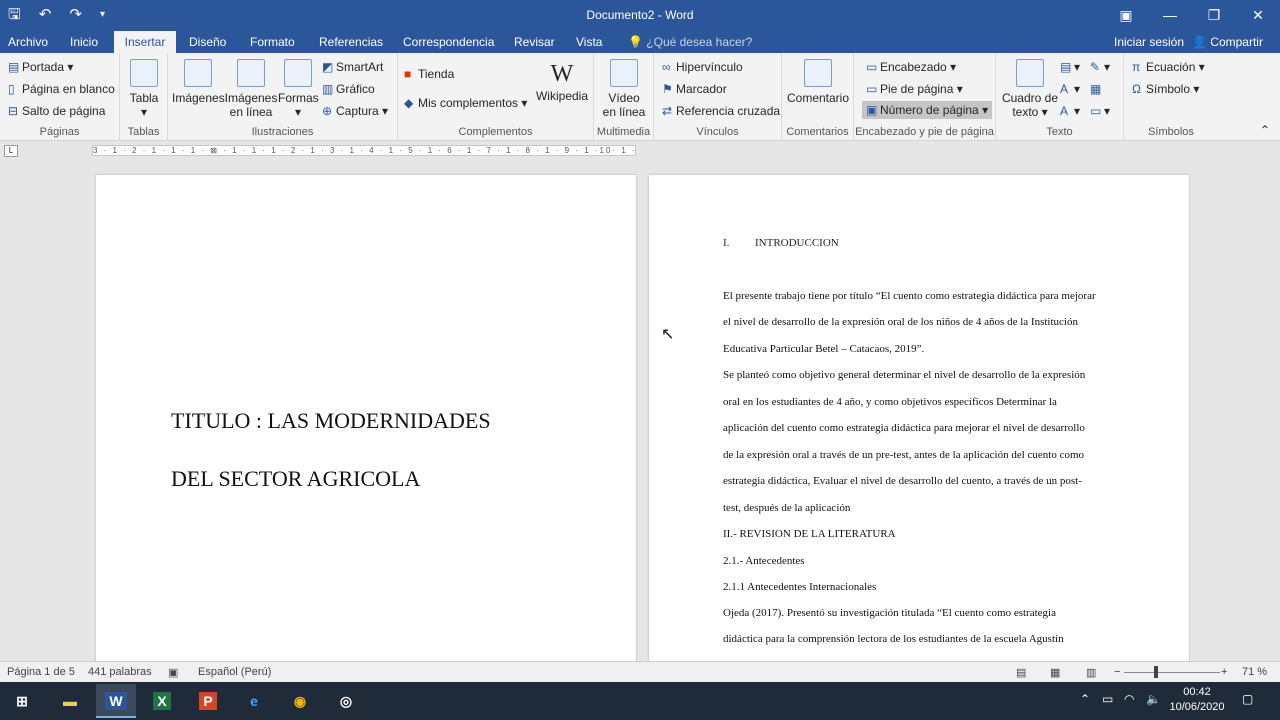  Describe the element at coordinates (562, 81) in the screenshot. I see `wikipedia-button: W Wikipedia` at that location.